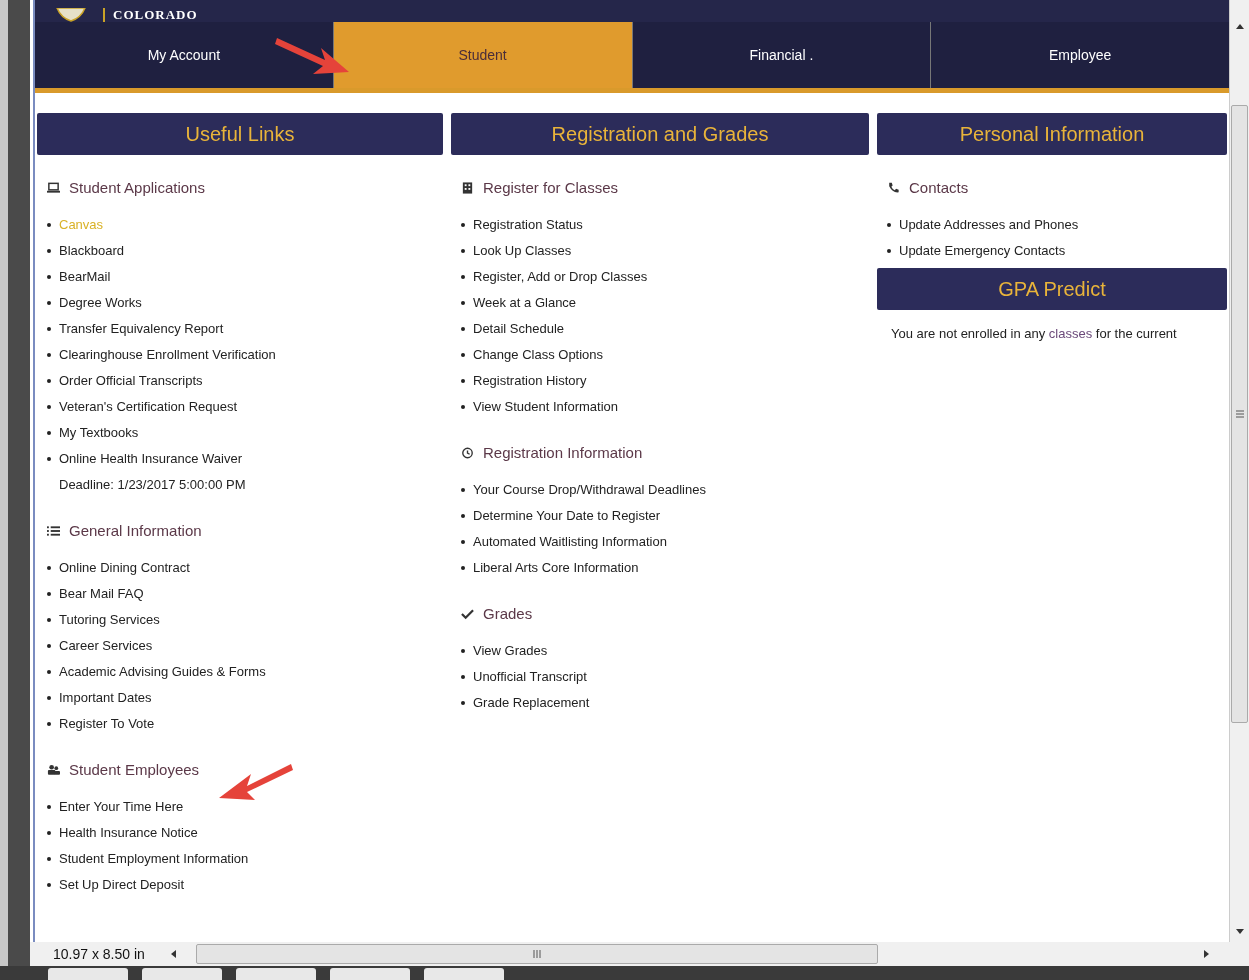 Image resolution: width=1249 pixels, height=980 pixels. Describe the element at coordinates (92, 251) in the screenshot. I see `link-item: Blackboard` at that location.